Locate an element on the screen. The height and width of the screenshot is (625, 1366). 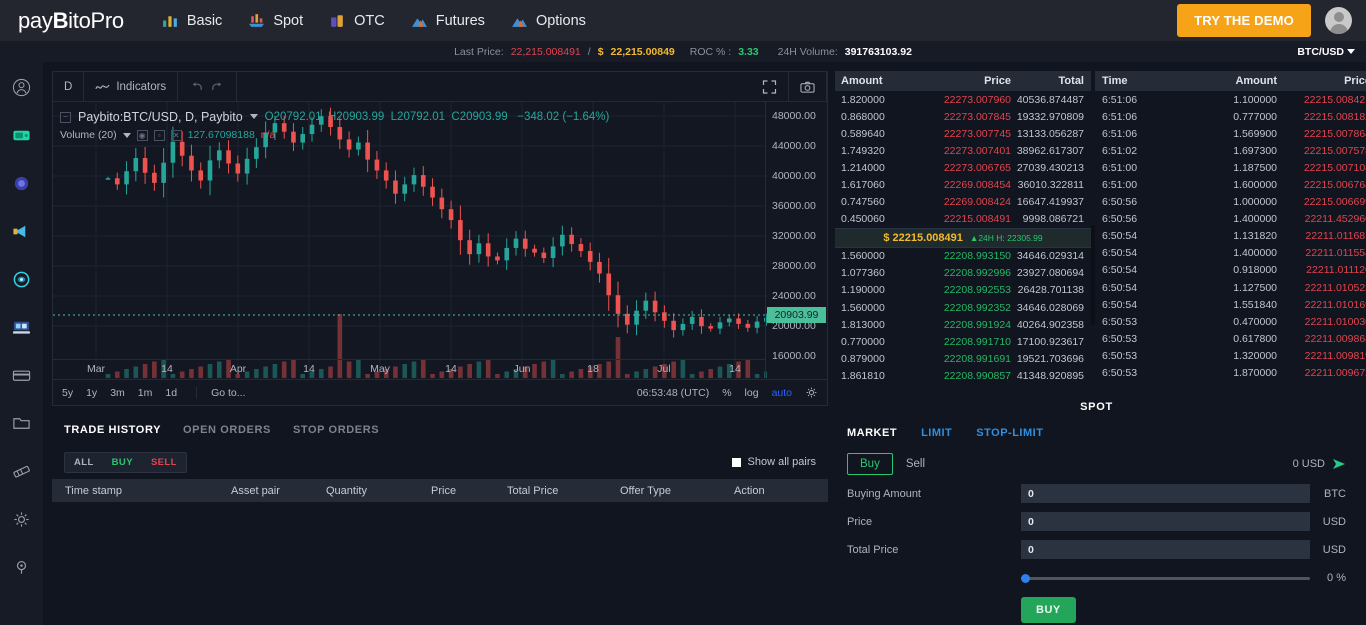
nav-item-basic: Basic is located at coordinates (192, 21).